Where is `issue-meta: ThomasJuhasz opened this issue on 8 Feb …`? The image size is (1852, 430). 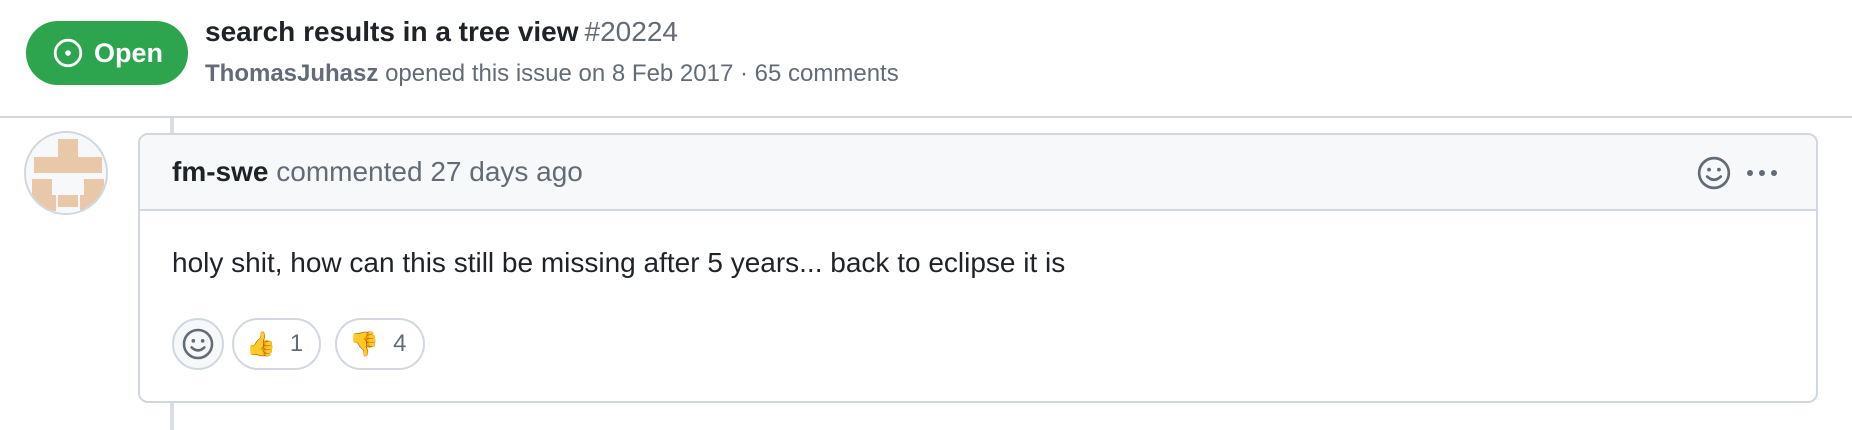 issue-meta: ThomasJuhasz opened this issue on 8 Feb … is located at coordinates (552, 74).